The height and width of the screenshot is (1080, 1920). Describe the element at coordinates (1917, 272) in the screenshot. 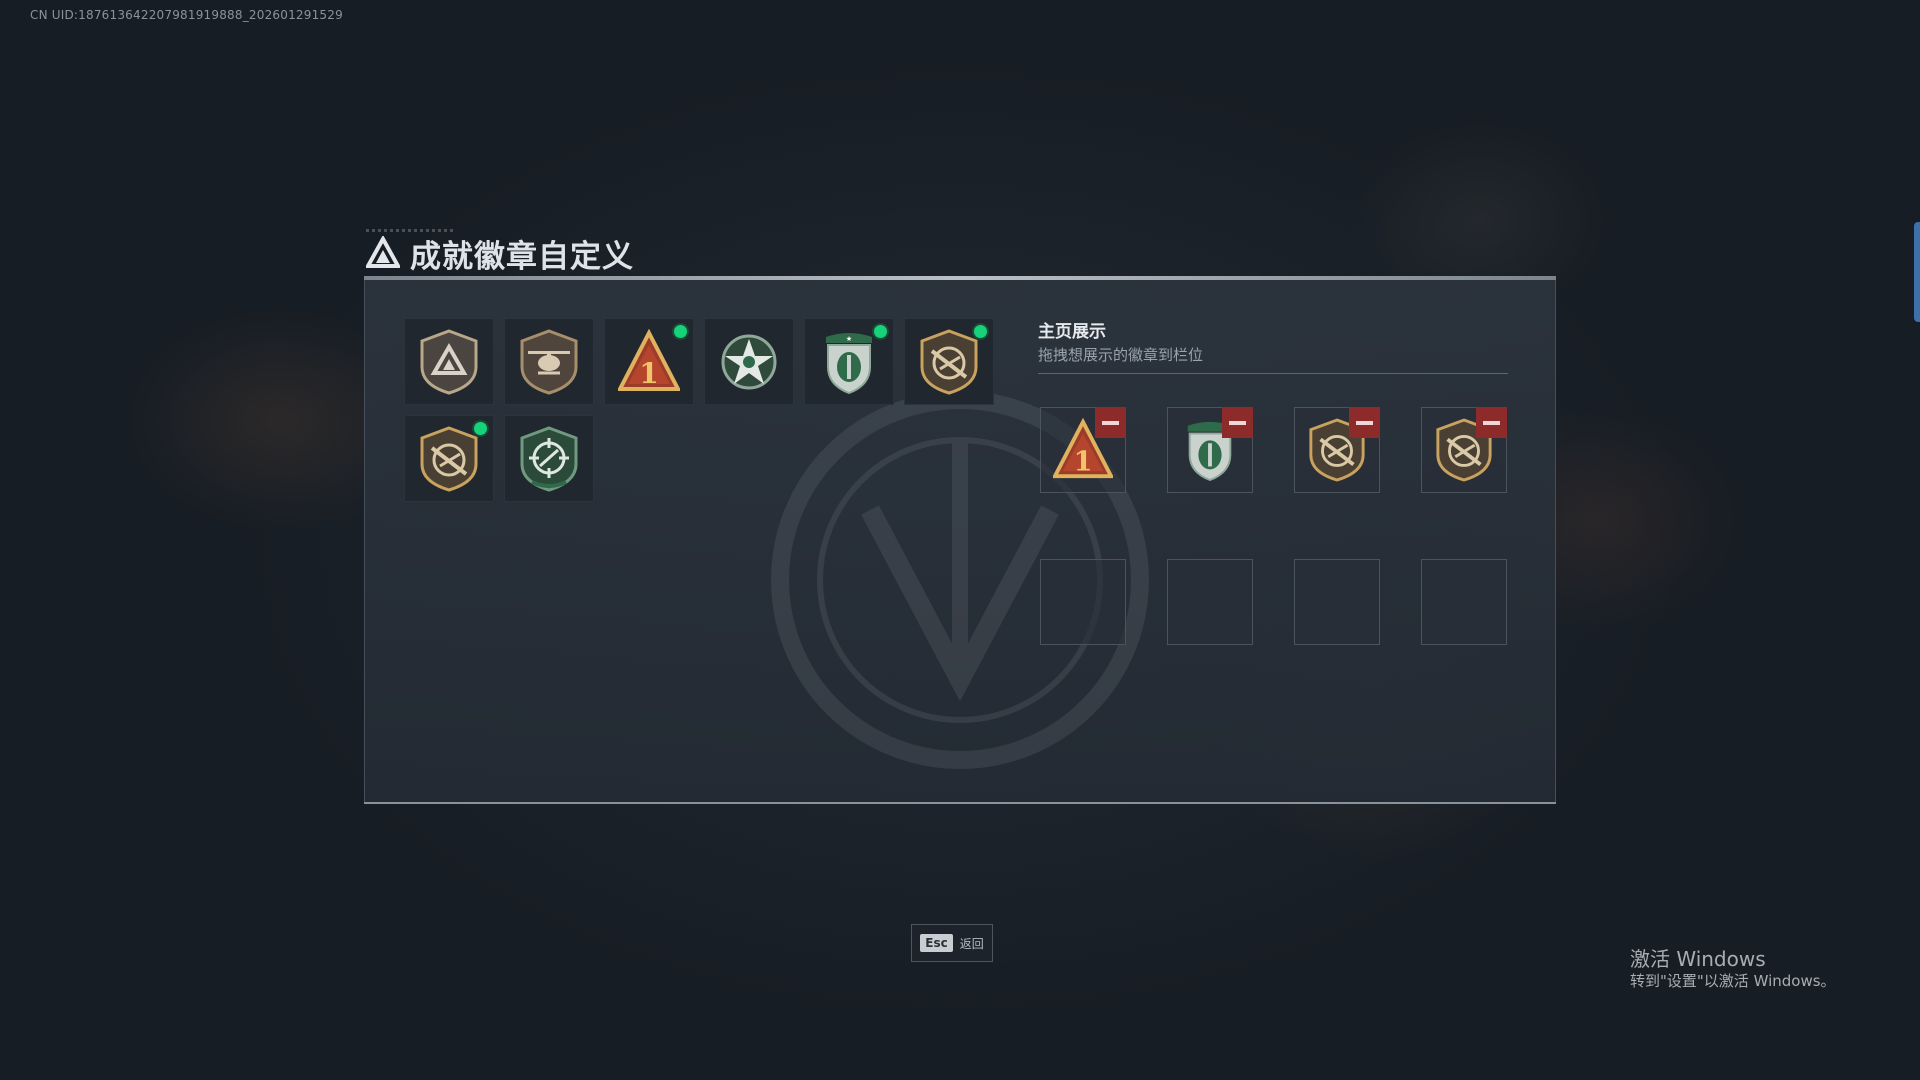

I see `side-edge-tab` at that location.